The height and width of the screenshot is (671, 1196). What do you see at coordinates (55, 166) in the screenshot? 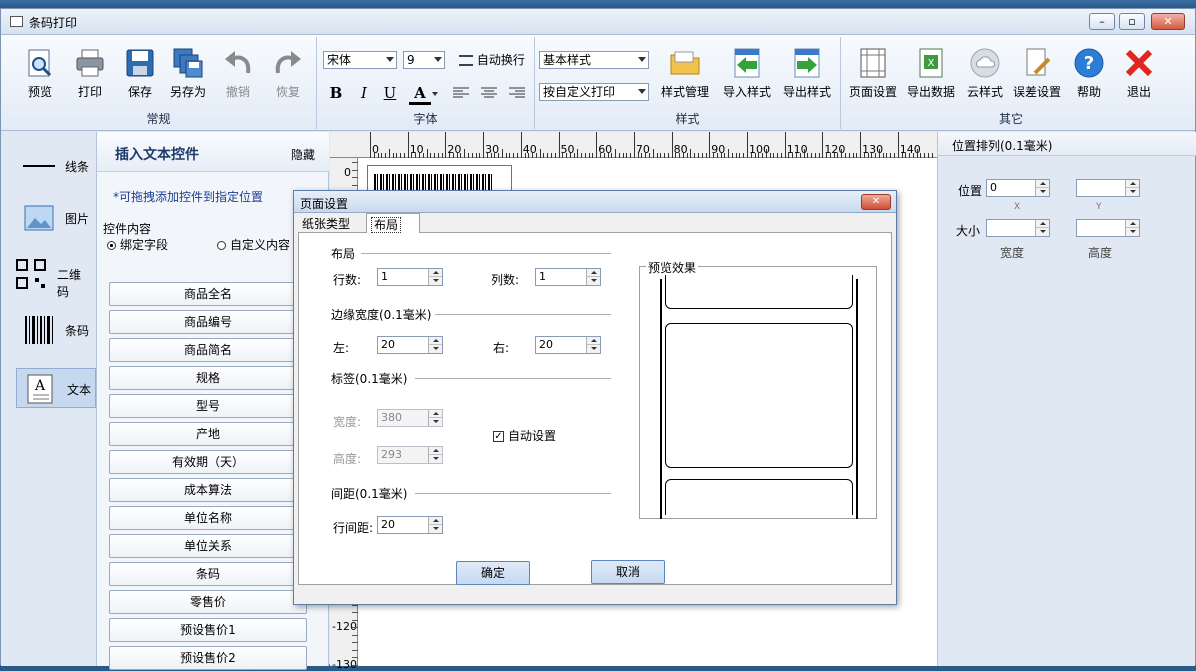
I see `tool-line: 线条` at bounding box center [55, 166].